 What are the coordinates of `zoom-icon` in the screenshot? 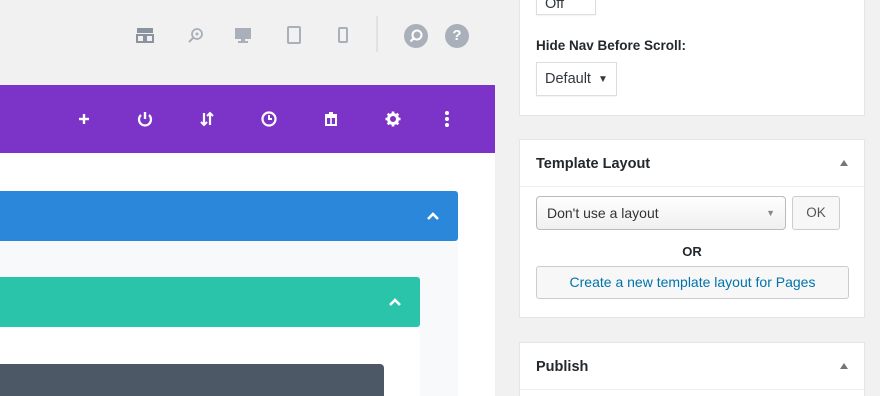 It's located at (196, 35).